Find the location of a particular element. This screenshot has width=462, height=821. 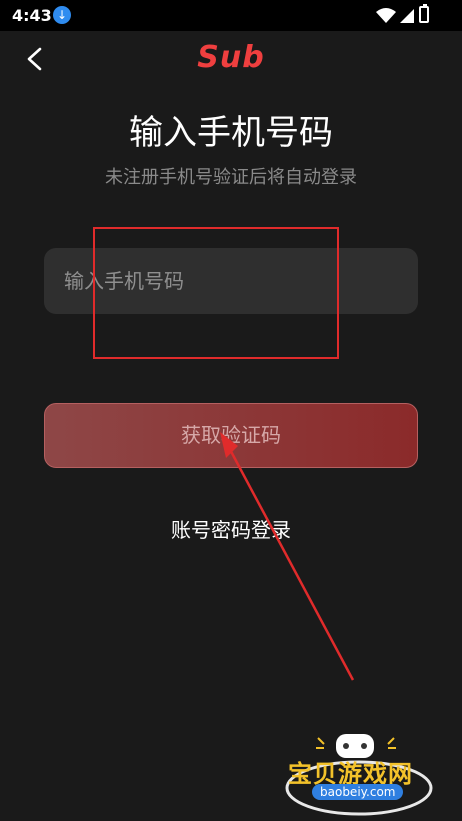

watermark-logo: 宝贝游戏网 baobeiy.com is located at coordinates (359, 771).